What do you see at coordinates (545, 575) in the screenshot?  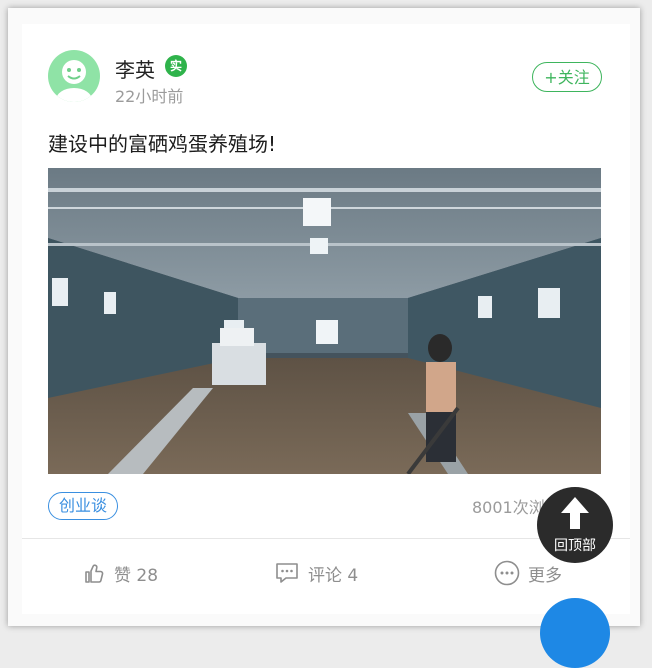 I see `more-label: 更多` at bounding box center [545, 575].